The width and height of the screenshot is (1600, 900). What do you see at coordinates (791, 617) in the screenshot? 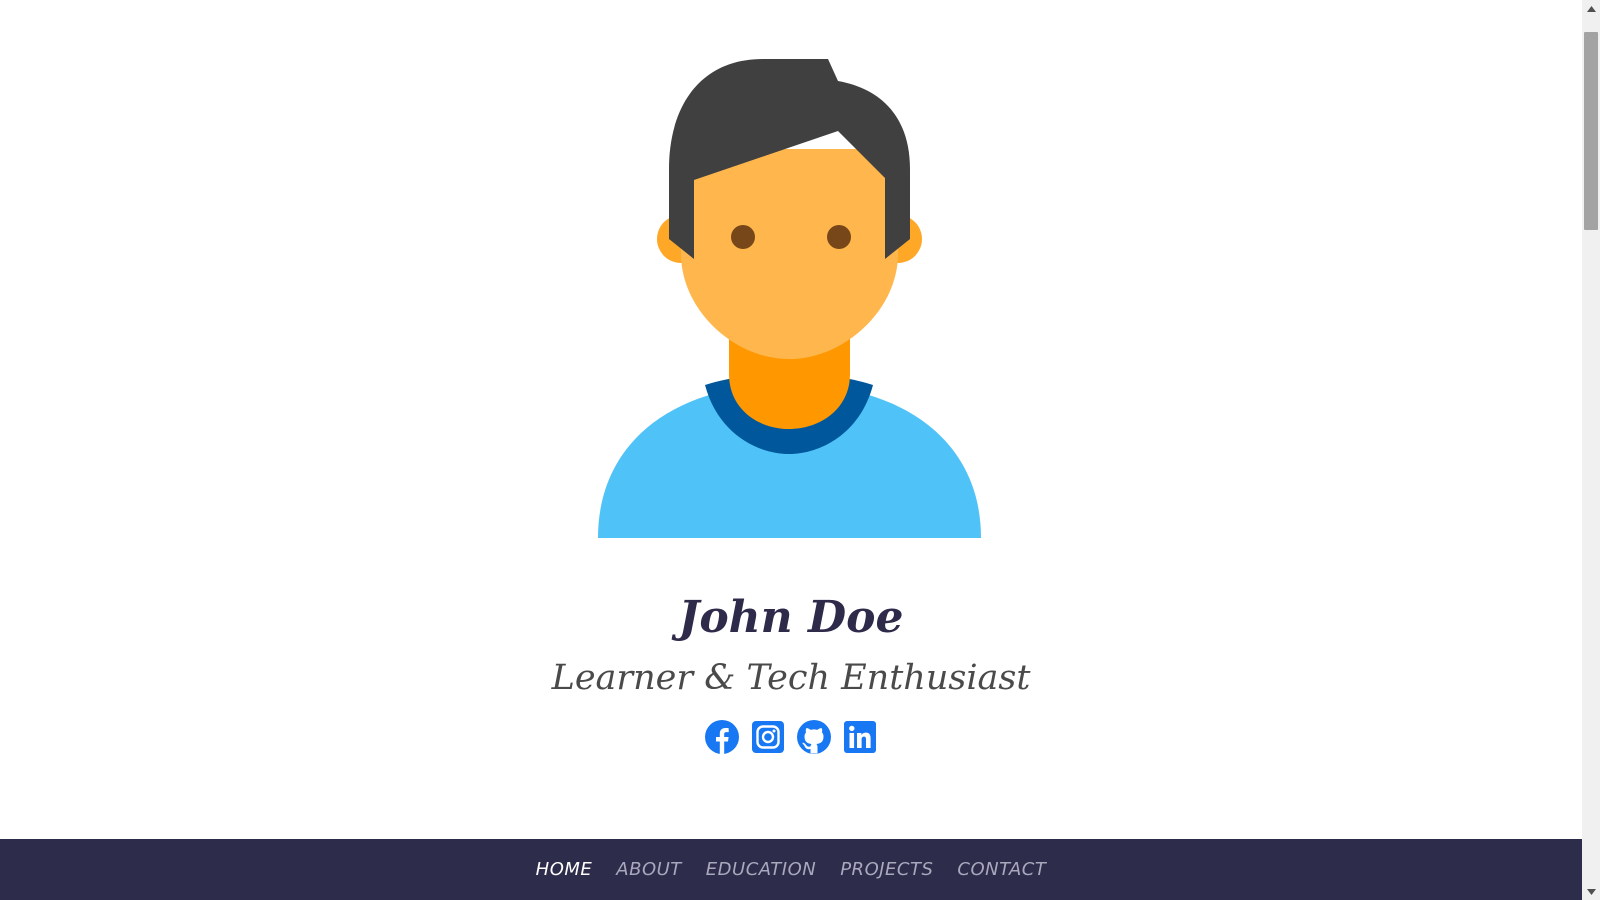
I see `profile-name: John Doe` at bounding box center [791, 617].